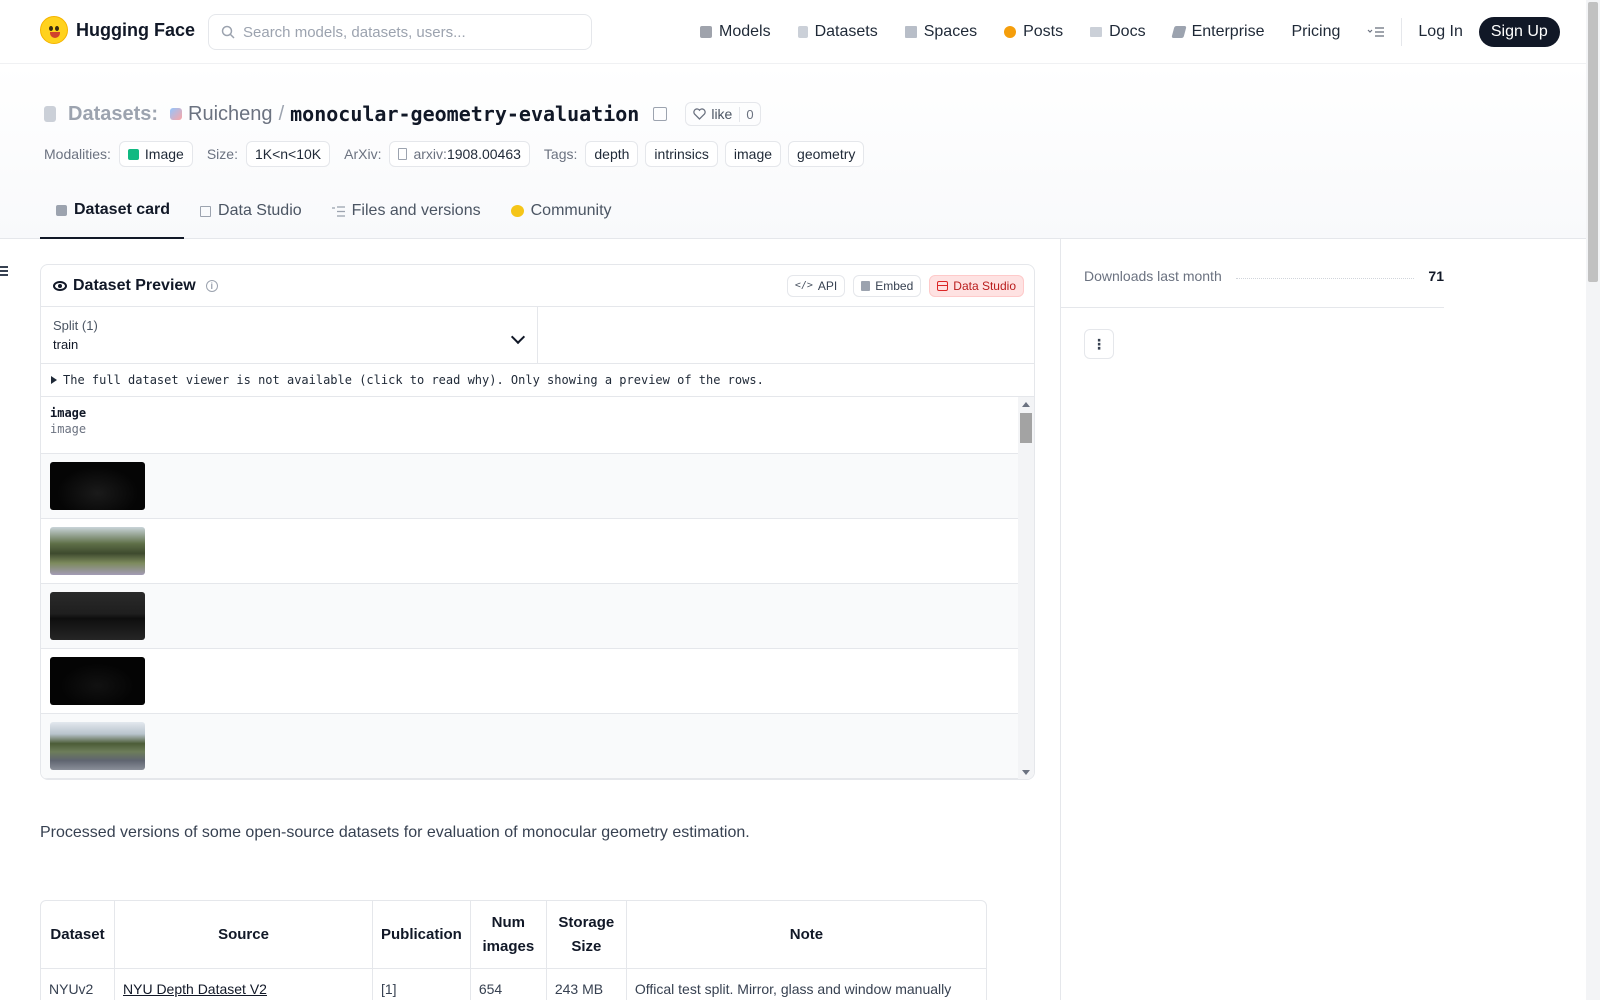 This screenshot has height=1000, width=1600. Describe the element at coordinates (338, 211) in the screenshot. I see `files-icon` at that location.